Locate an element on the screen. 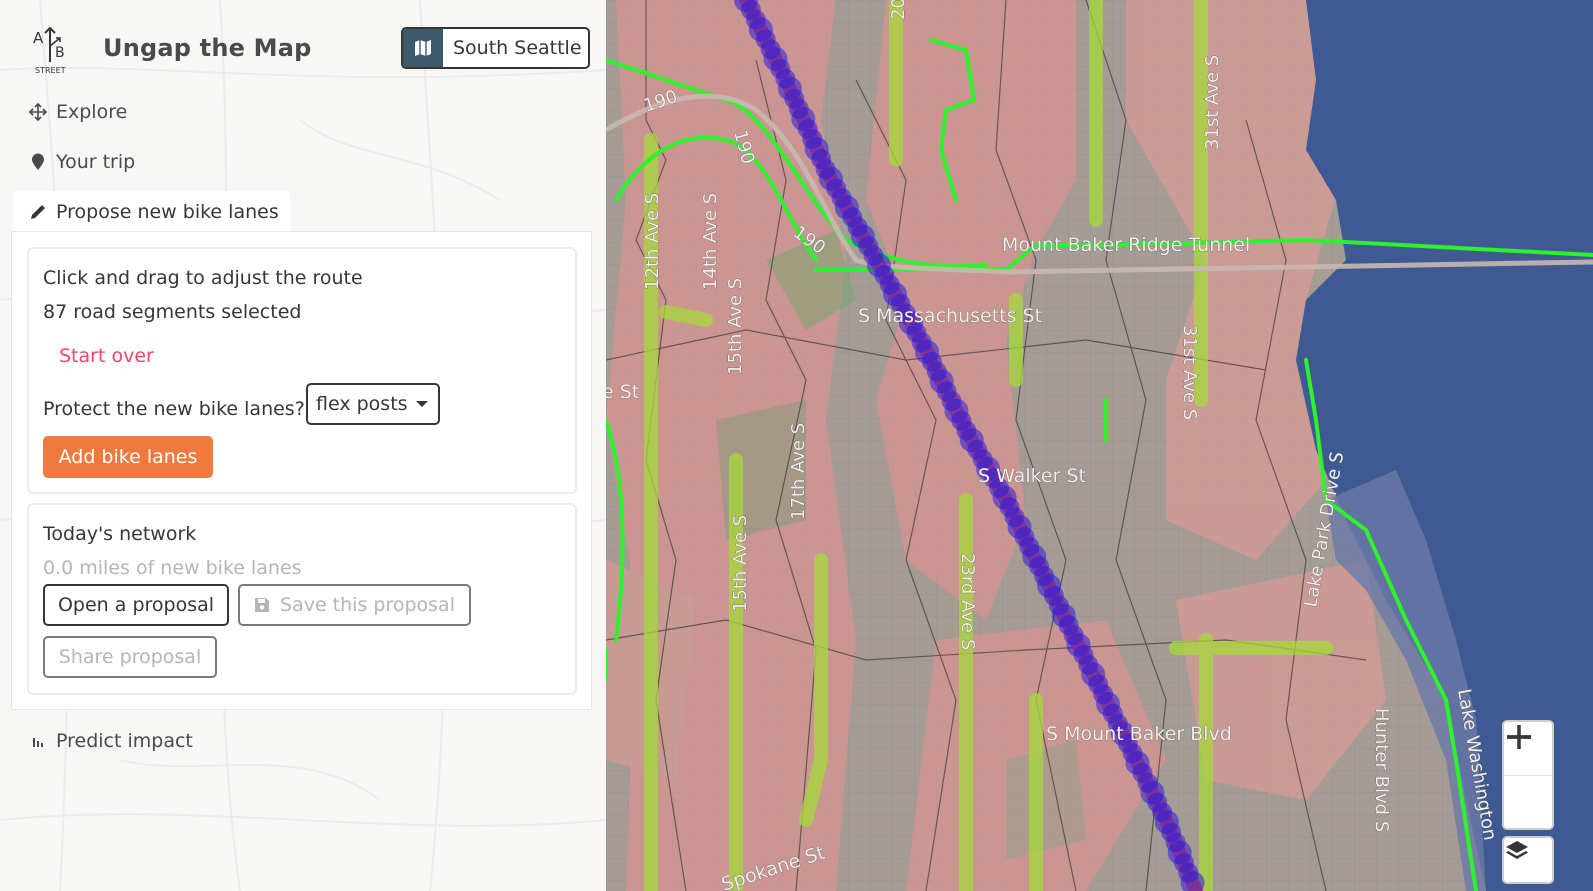 Image resolution: width=1593 pixels, height=891 pixels. label-14th-ave: 14th Ave S is located at coordinates (710, 241).